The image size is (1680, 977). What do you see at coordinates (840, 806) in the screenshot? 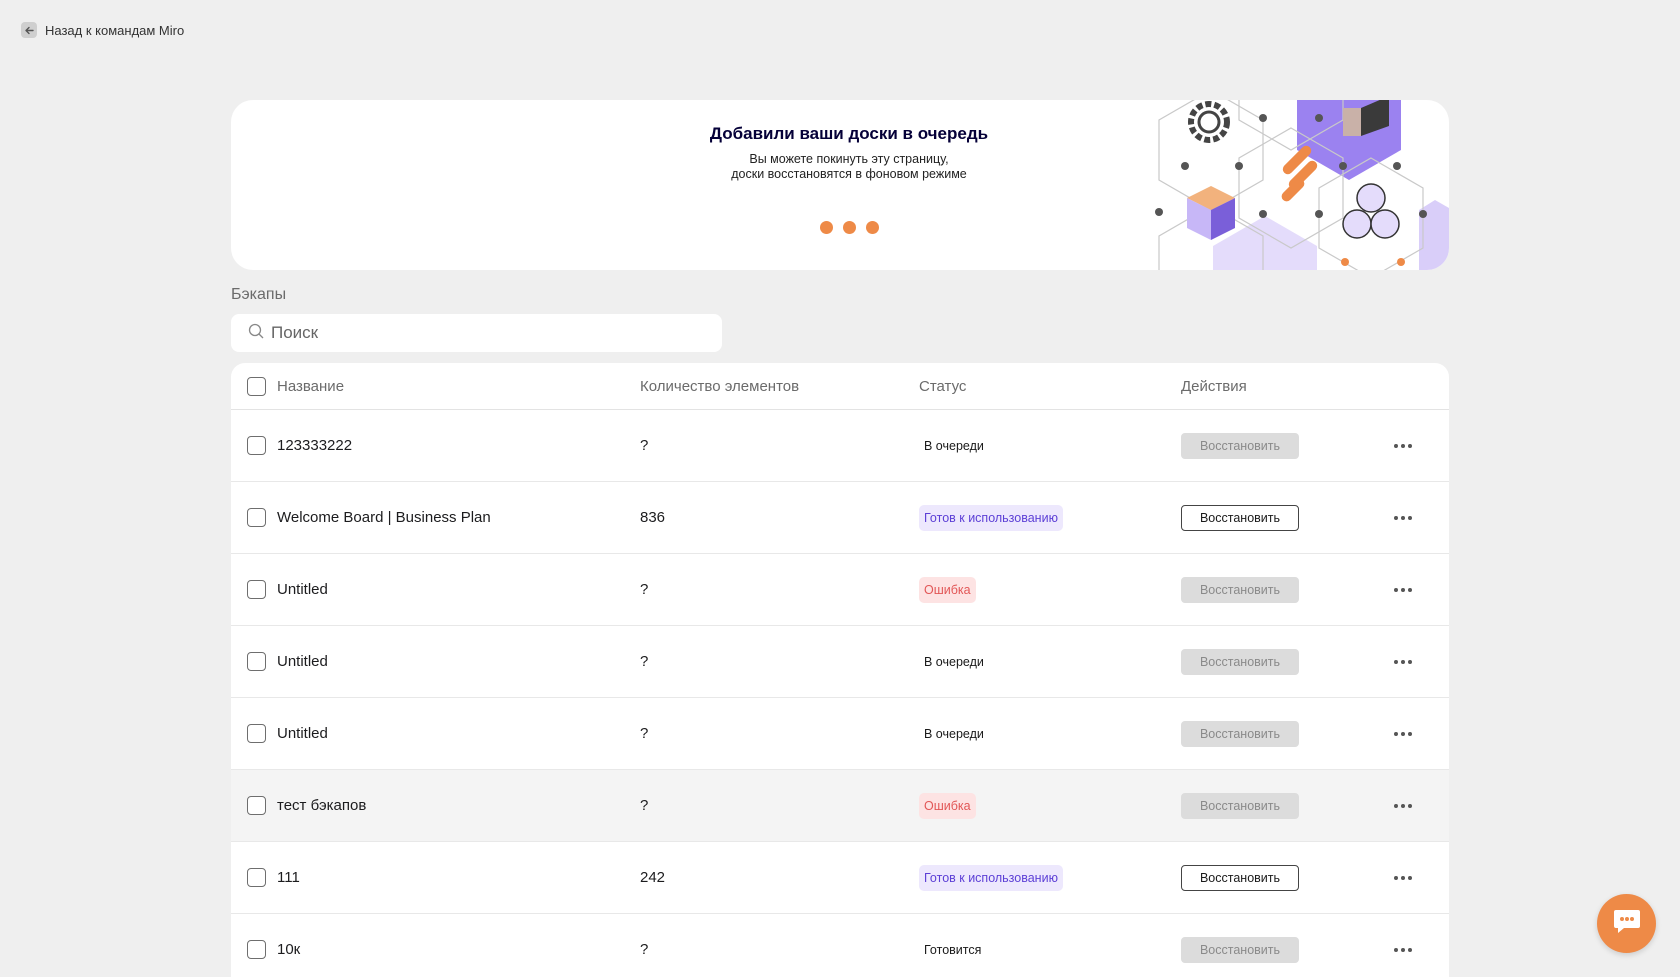
I see `table-row: тест бэкапов? Ошибка Восстановить` at bounding box center [840, 806].